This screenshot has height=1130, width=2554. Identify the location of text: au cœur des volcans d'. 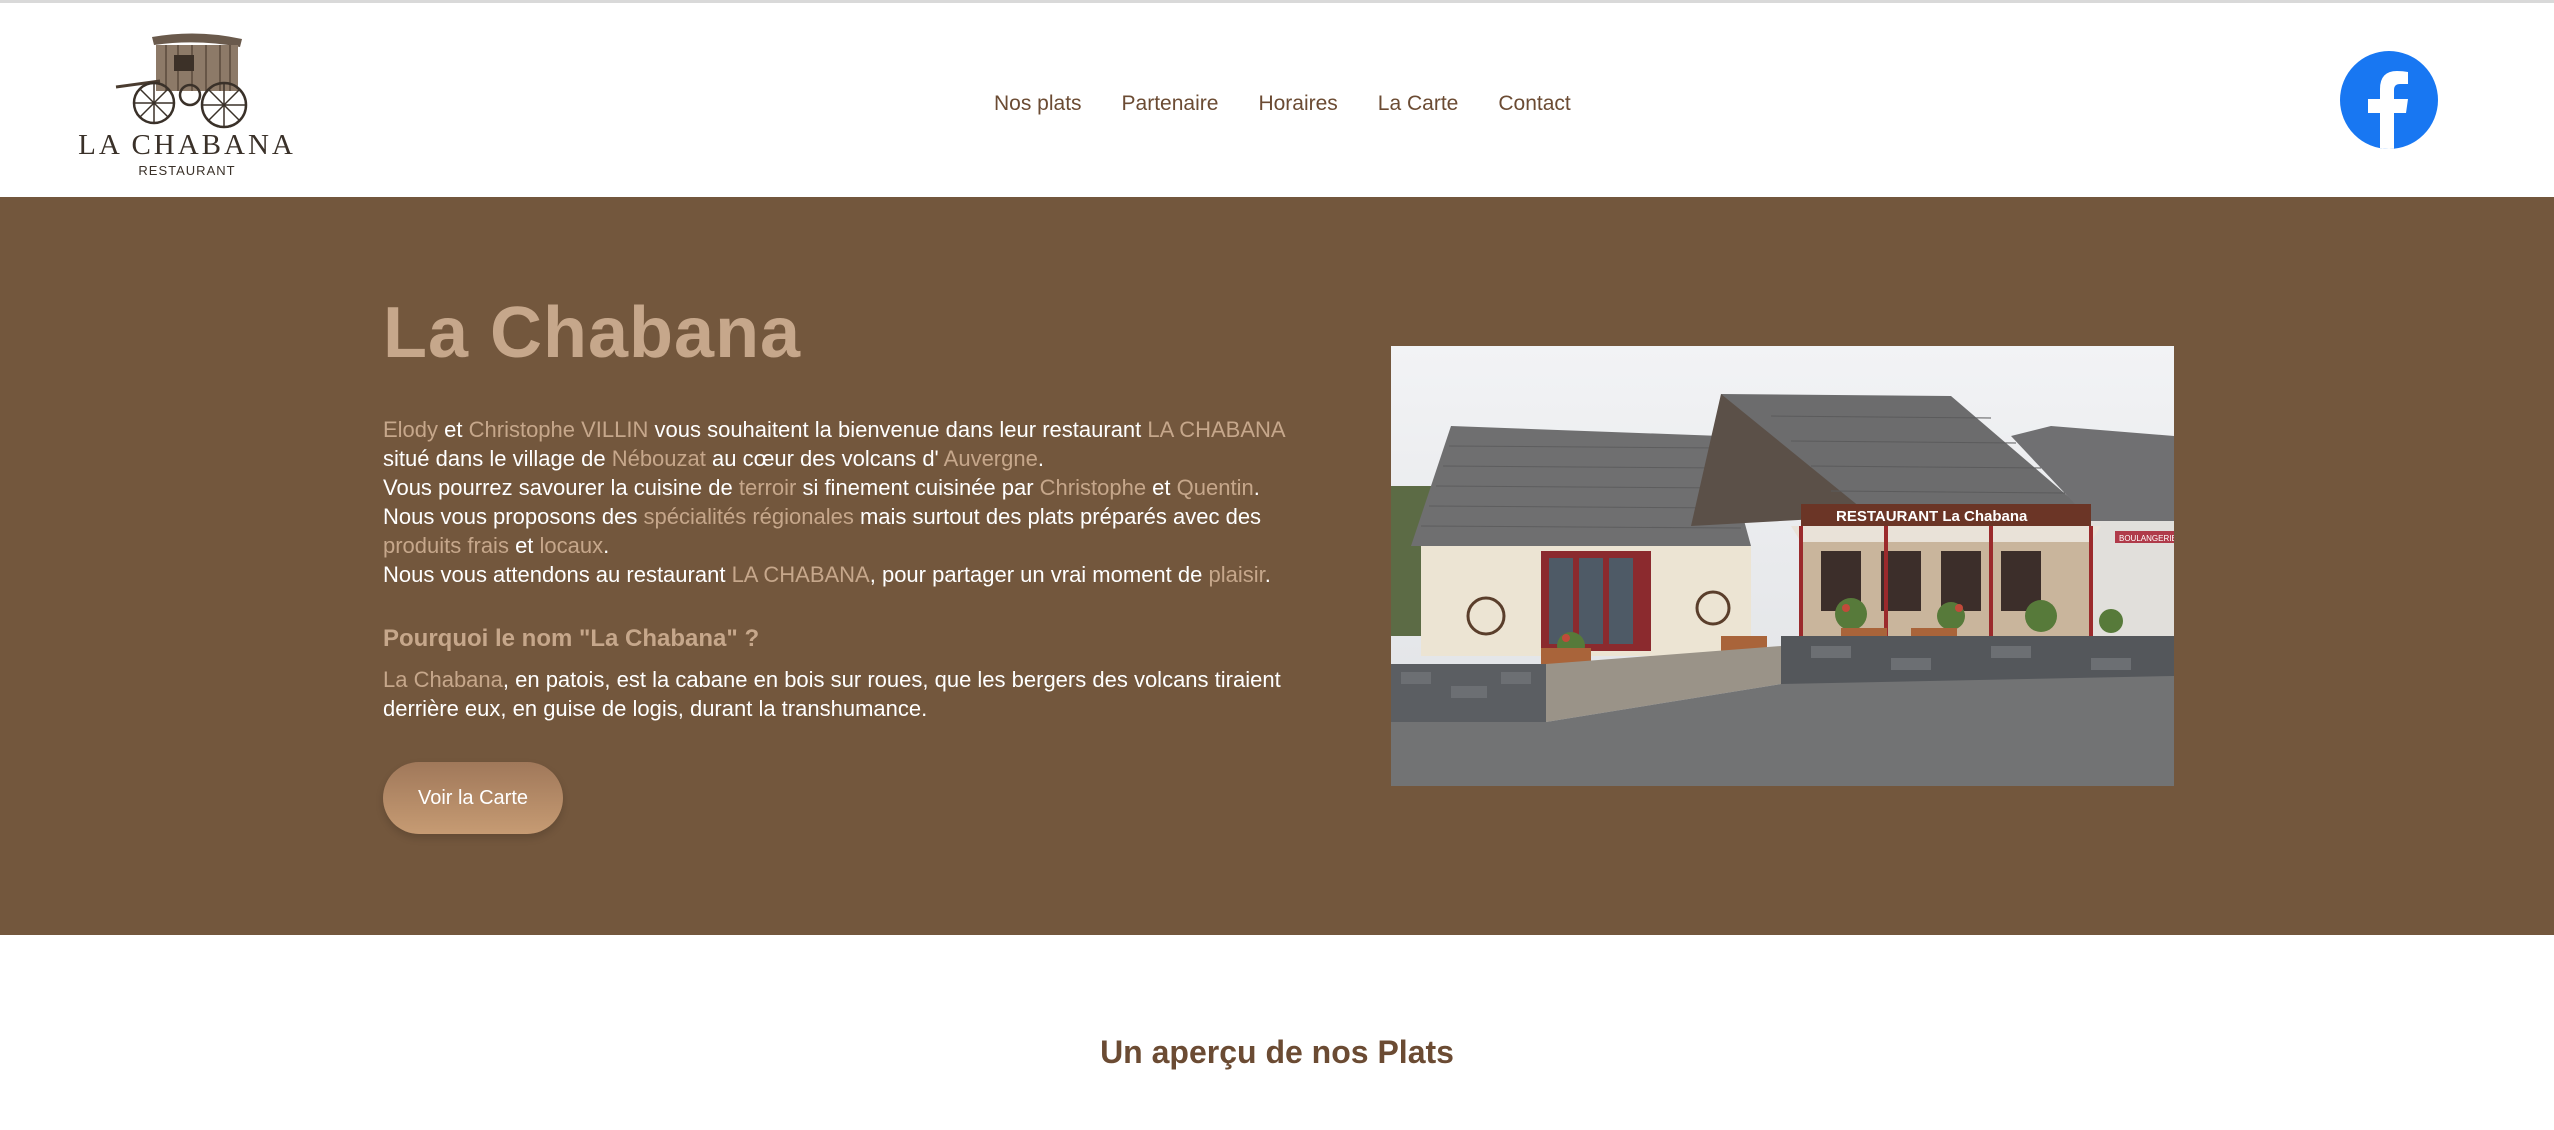
(824, 458).